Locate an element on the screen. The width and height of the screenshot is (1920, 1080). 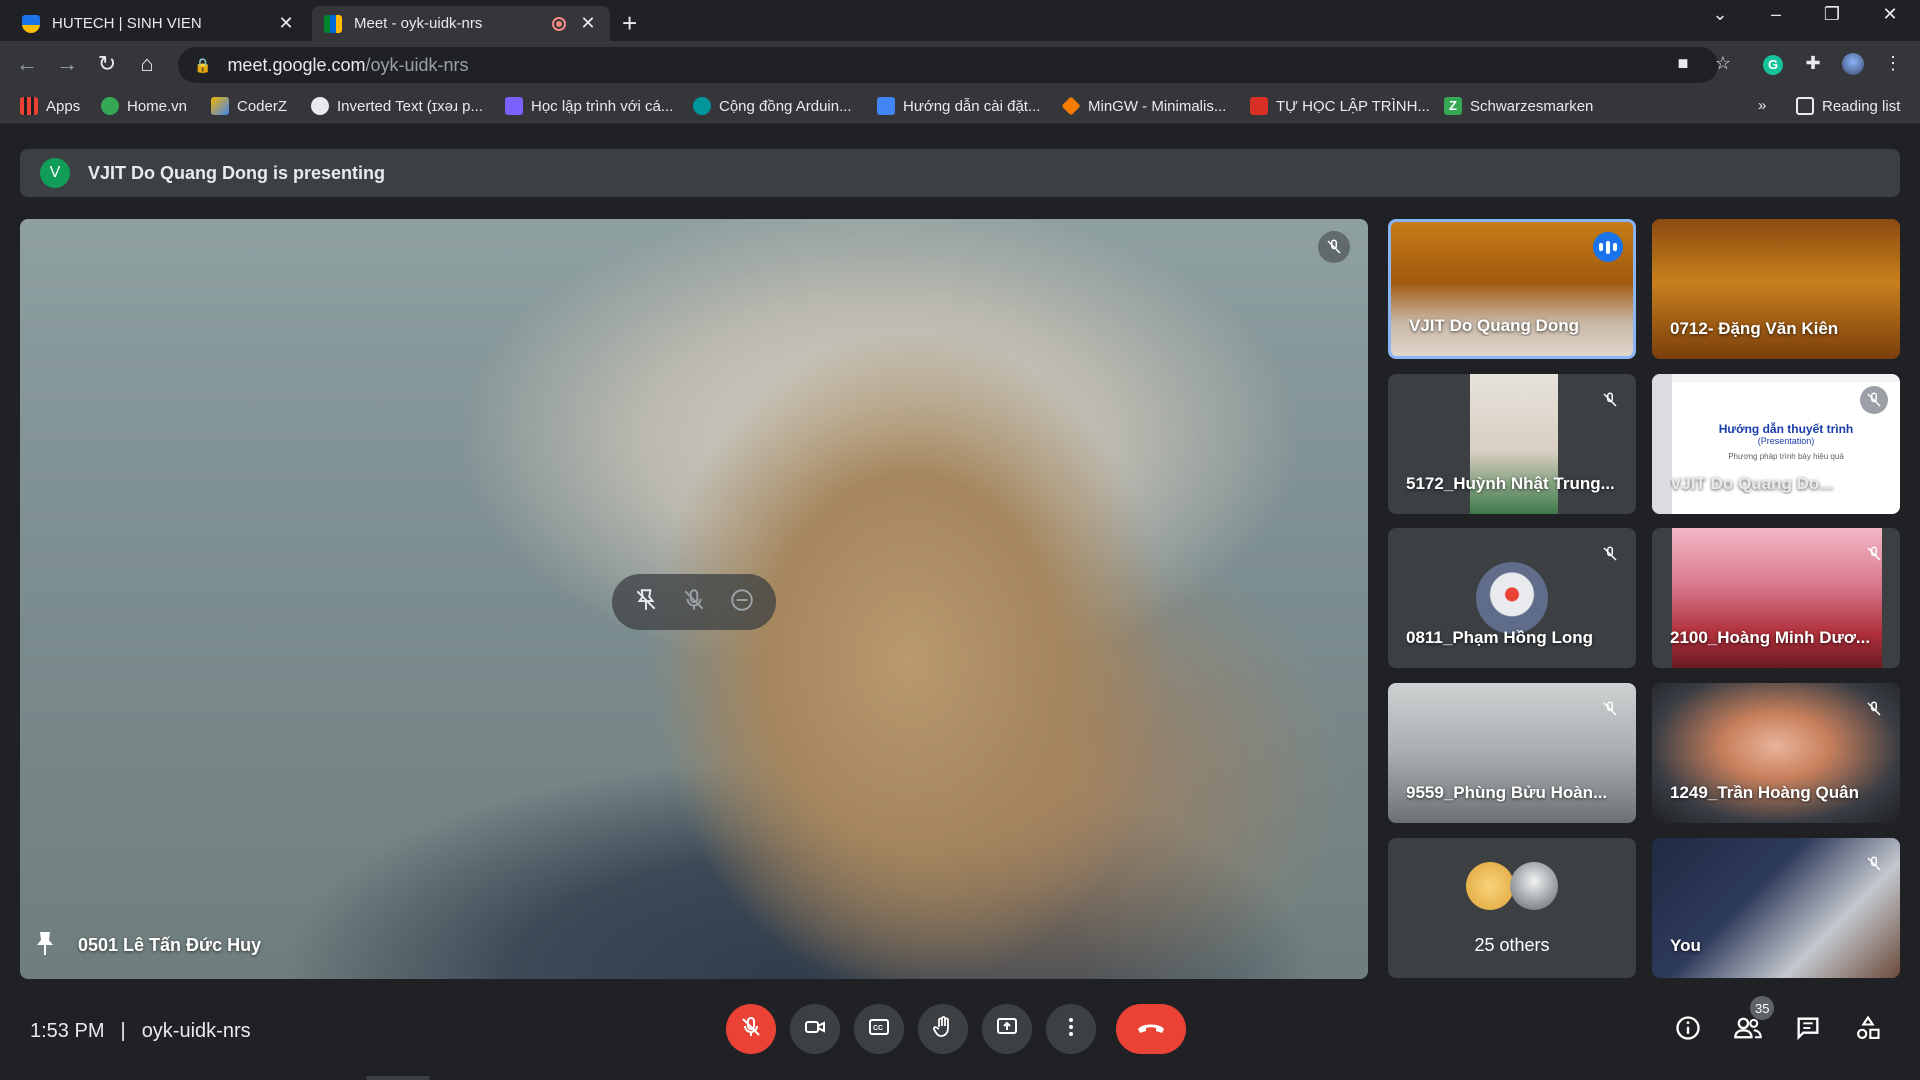
captions-button: CC is located at coordinates (879, 1029).